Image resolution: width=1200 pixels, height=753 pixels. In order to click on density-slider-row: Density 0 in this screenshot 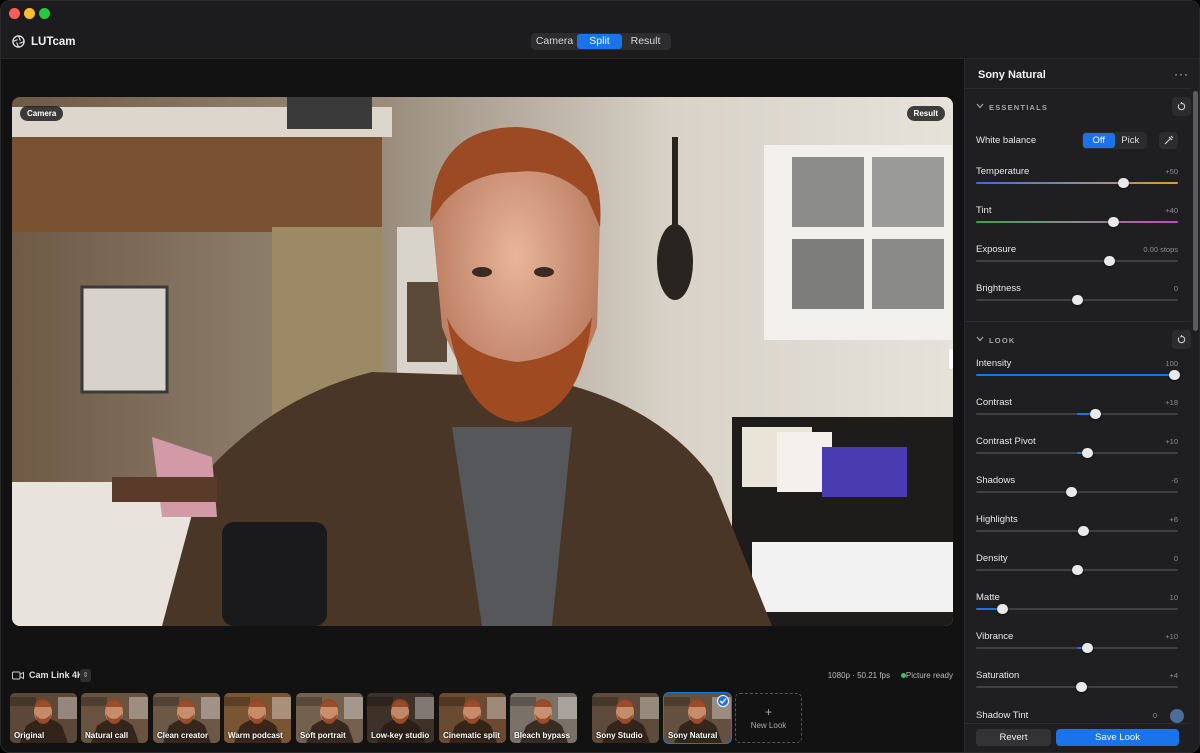, I will do `click(1077, 568)`.